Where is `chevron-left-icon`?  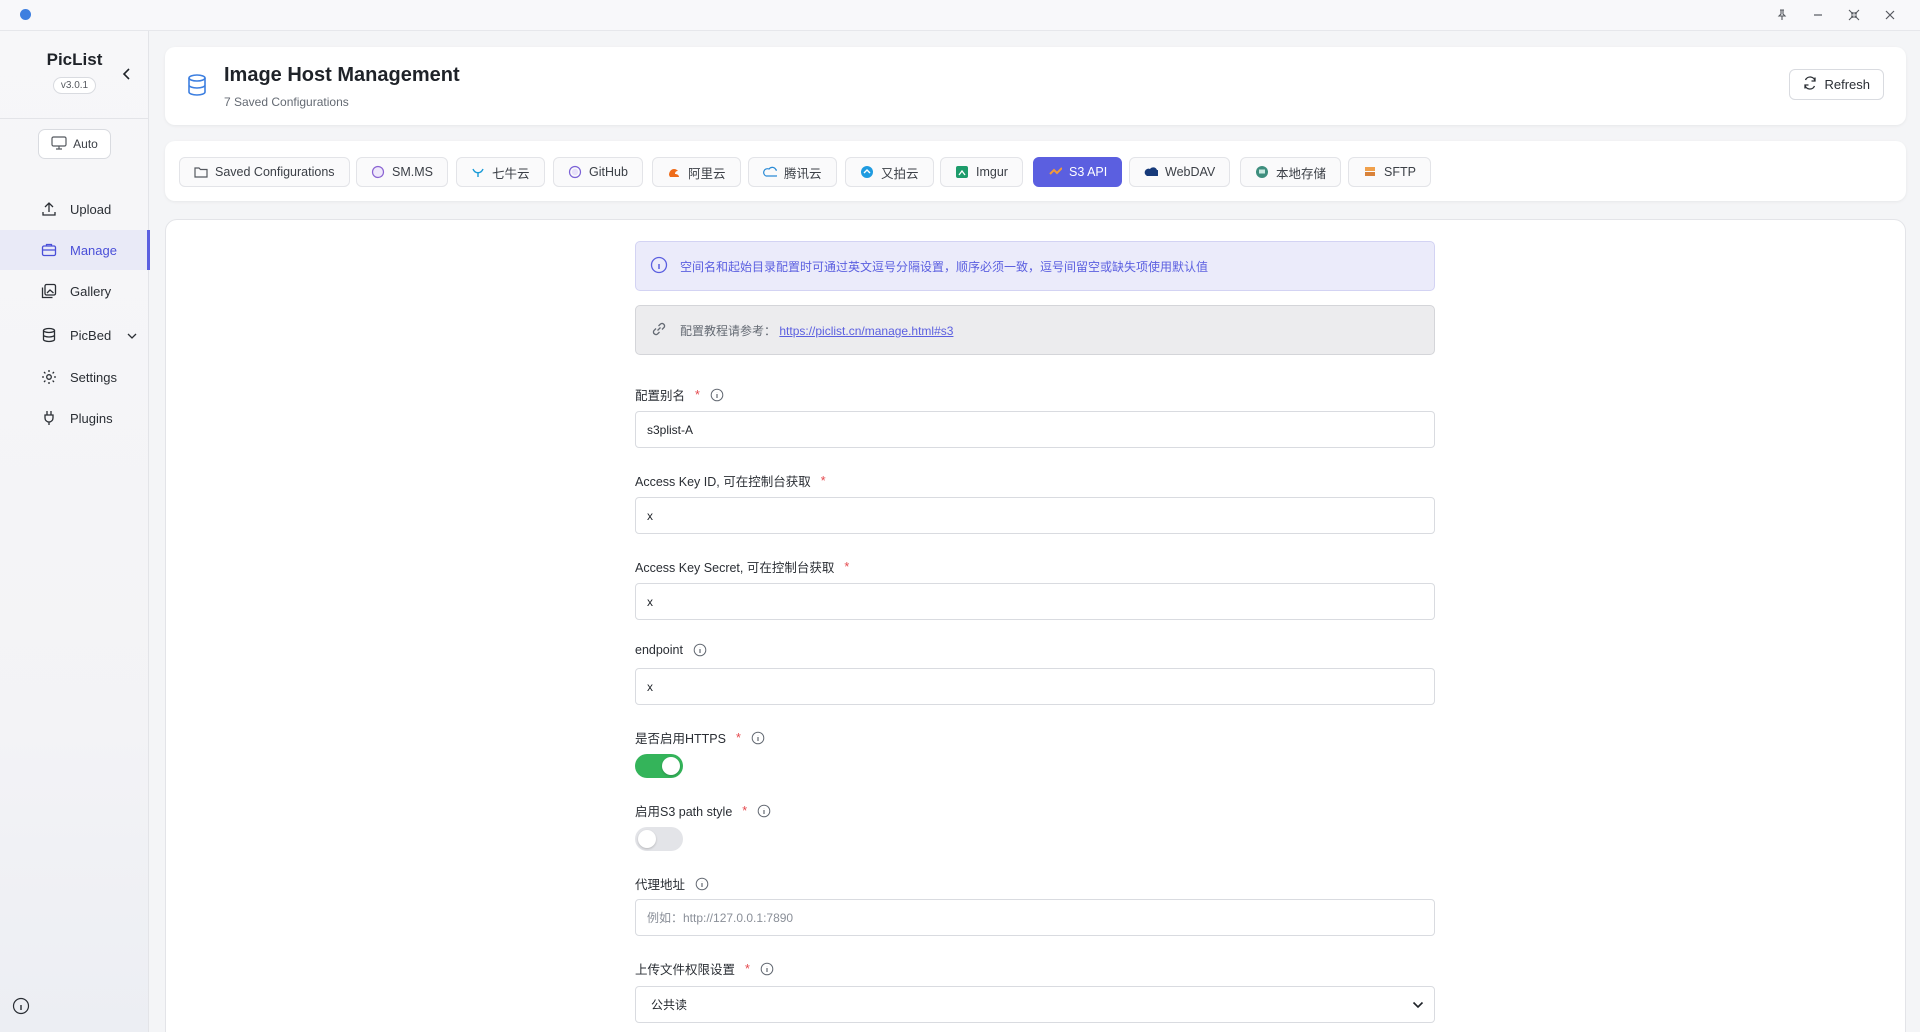 chevron-left-icon is located at coordinates (126, 74).